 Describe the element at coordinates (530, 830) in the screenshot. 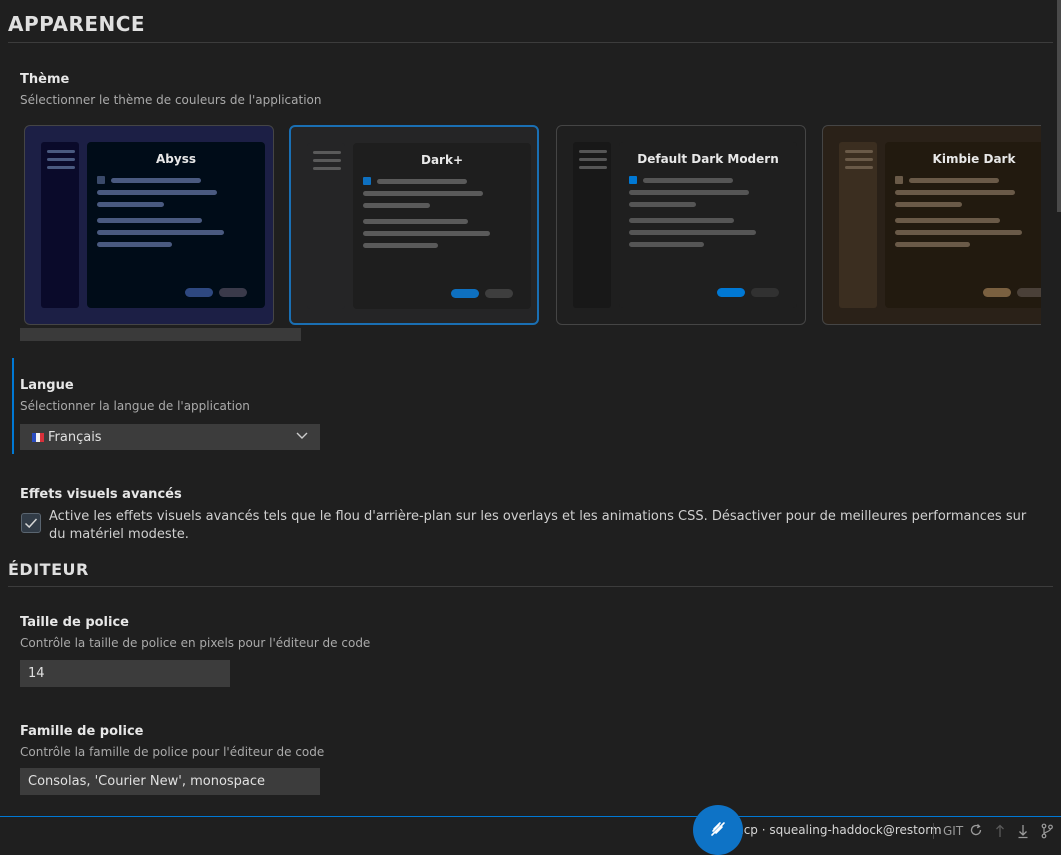

I see `status-bar: mcp · squealing-haddock@restorm GIT` at that location.